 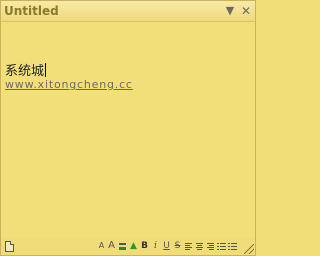 I want to click on note-text-line: 系统城, so click(x=26, y=69).